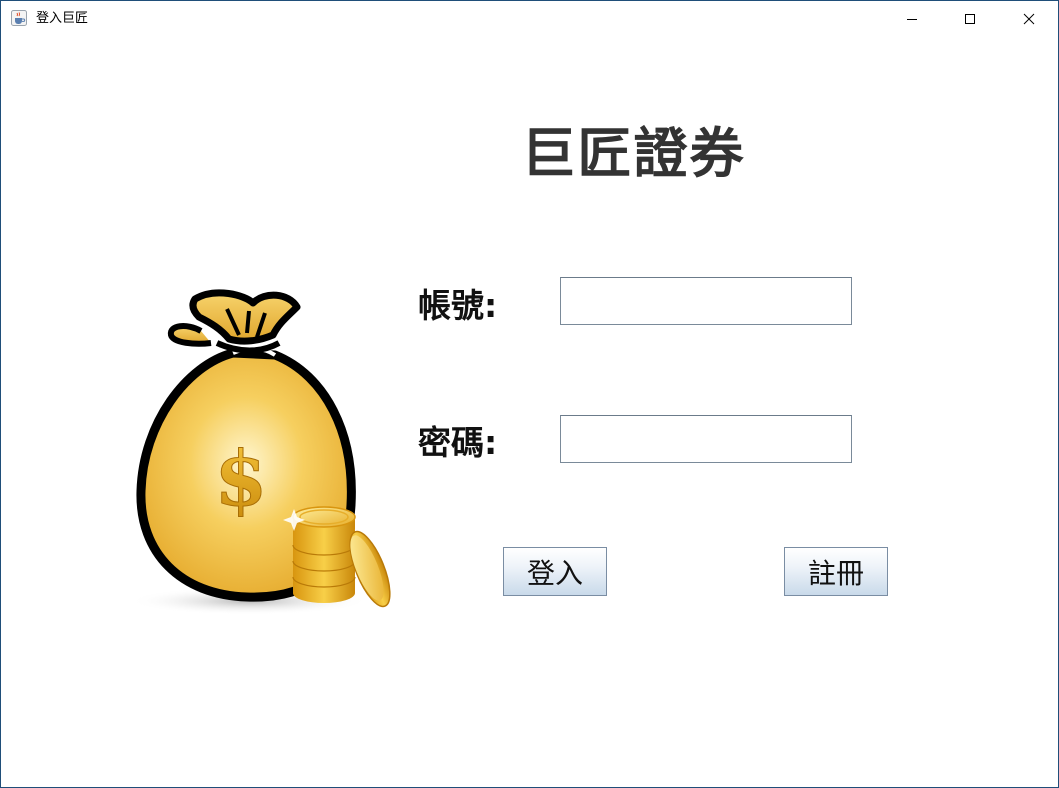 Image resolution: width=1059 pixels, height=788 pixels. I want to click on maximize-icon, so click(970, 19).